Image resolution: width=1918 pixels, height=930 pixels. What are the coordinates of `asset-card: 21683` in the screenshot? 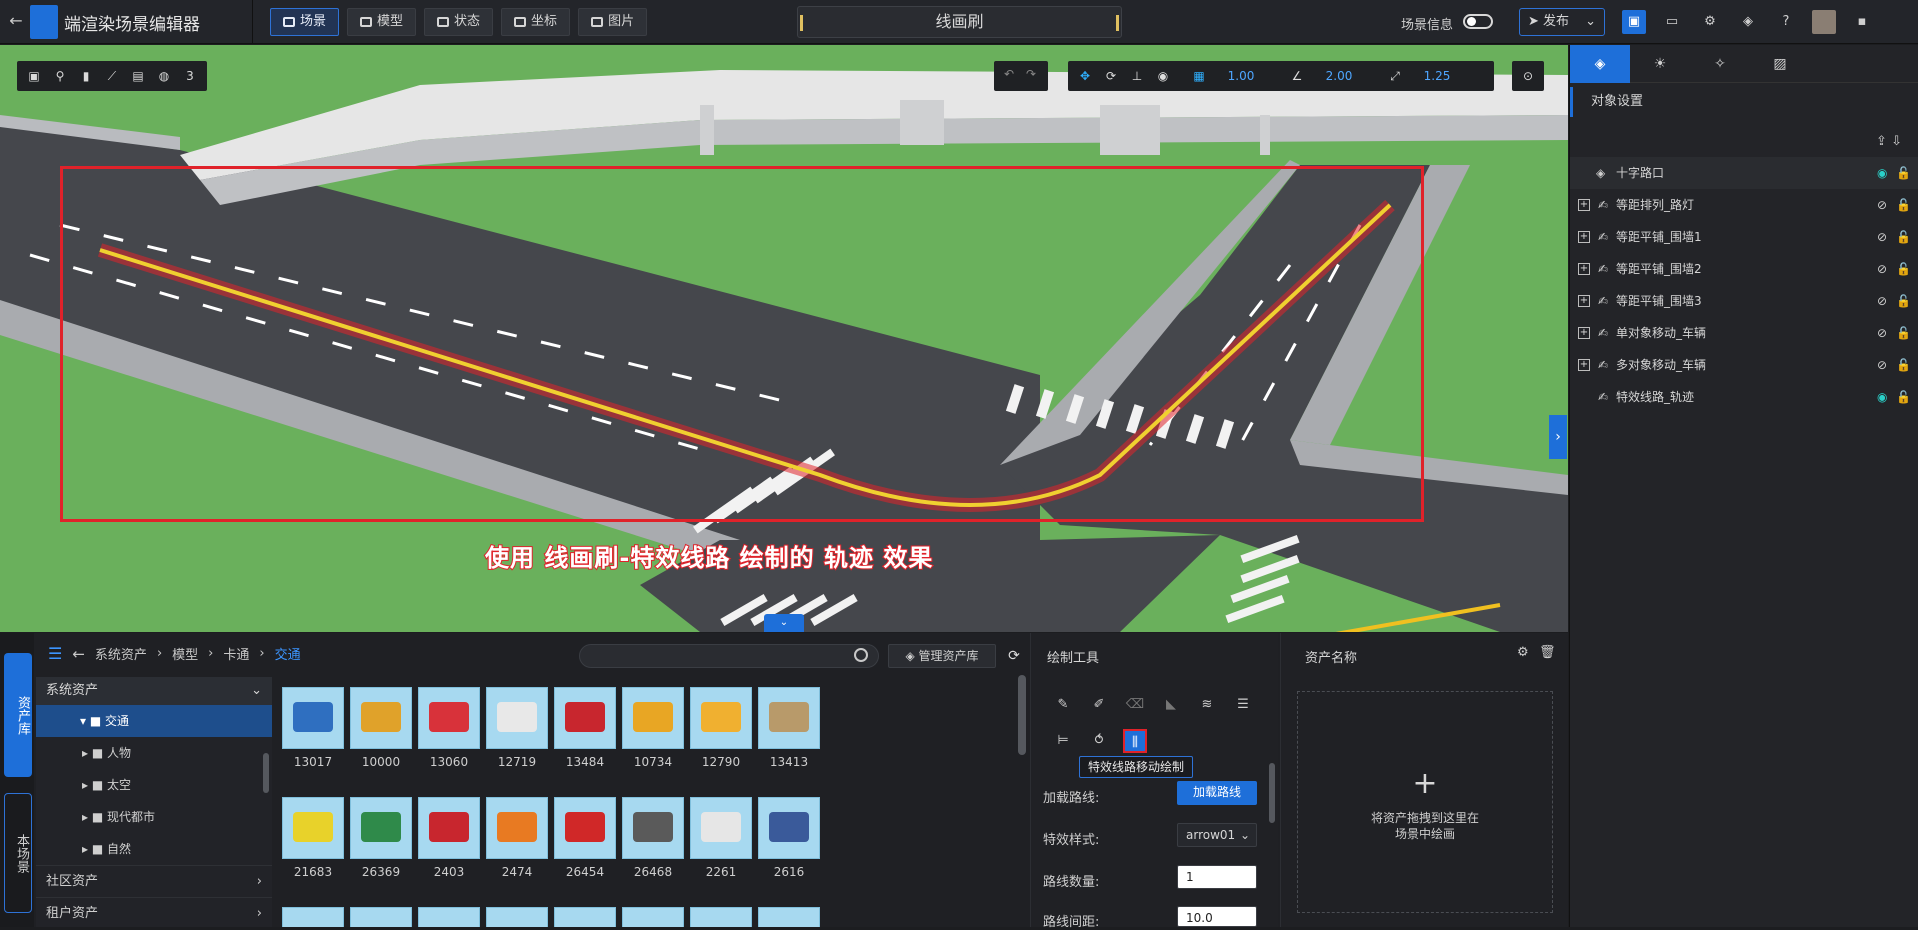 It's located at (313, 838).